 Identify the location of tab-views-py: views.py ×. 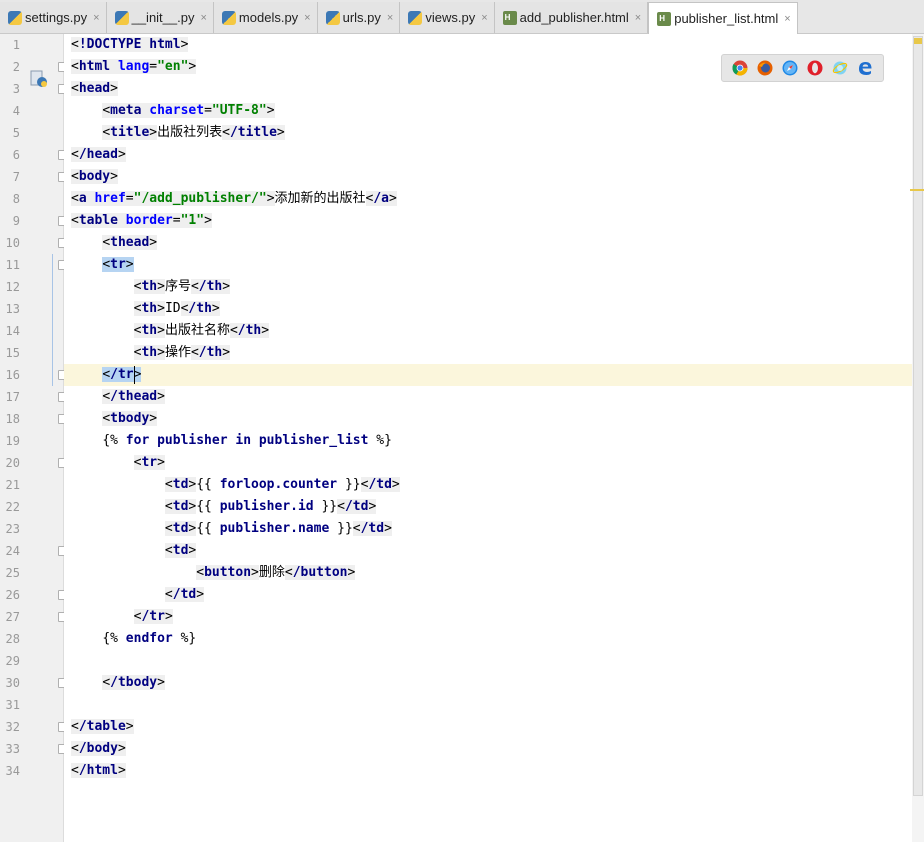
(447, 17).